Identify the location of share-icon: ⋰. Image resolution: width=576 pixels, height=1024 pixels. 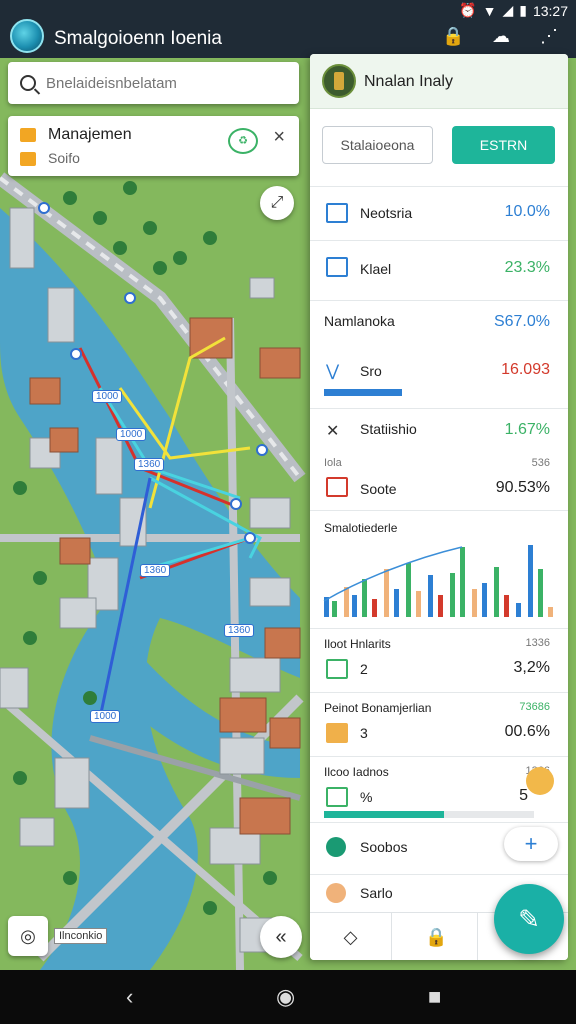
(549, 36).